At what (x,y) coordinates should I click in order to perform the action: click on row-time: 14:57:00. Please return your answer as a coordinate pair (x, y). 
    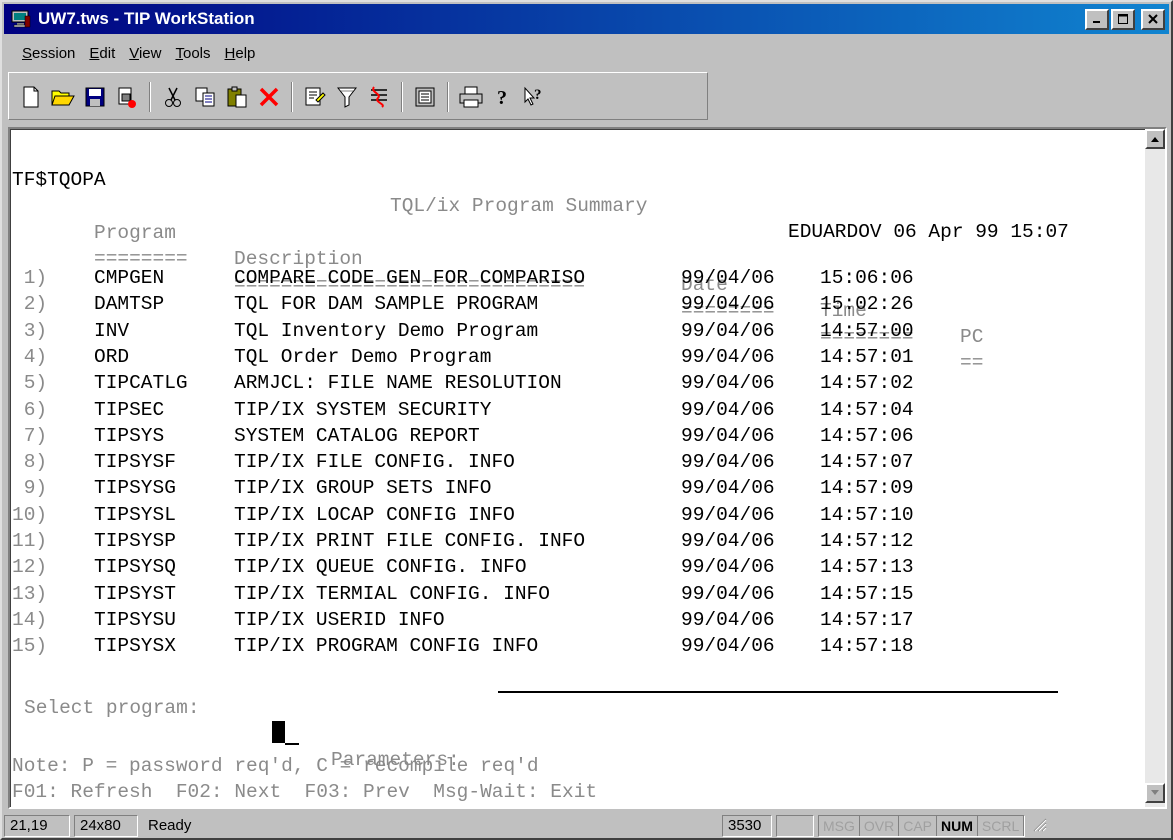
    Looking at the image, I should click on (867, 330).